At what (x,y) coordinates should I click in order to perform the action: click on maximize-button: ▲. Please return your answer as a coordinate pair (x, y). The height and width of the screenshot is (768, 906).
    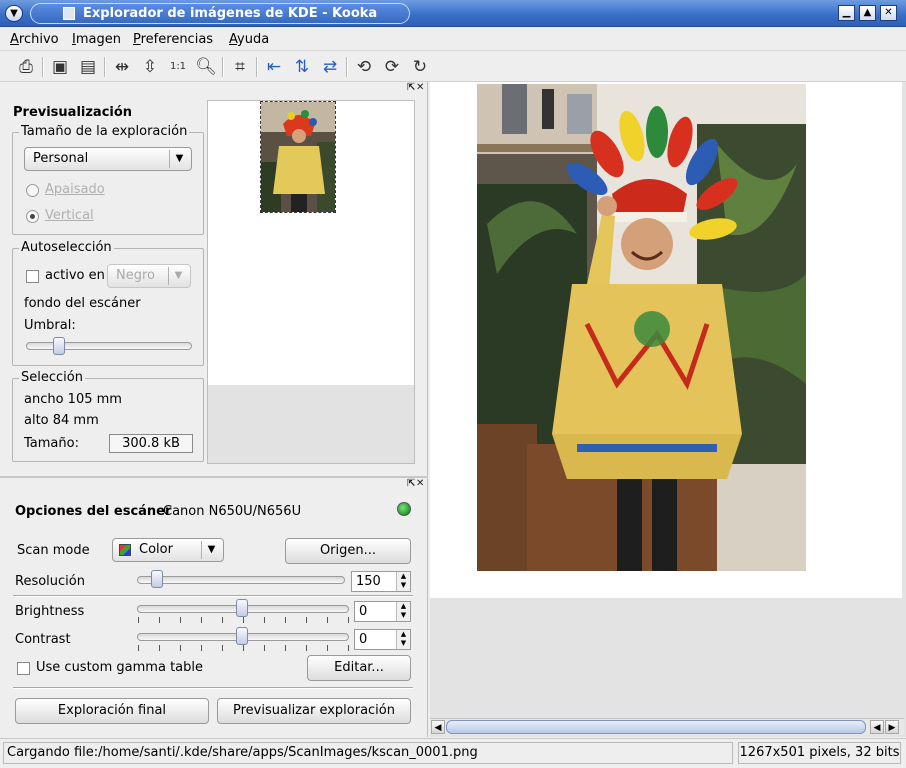
    Looking at the image, I should click on (867, 13).